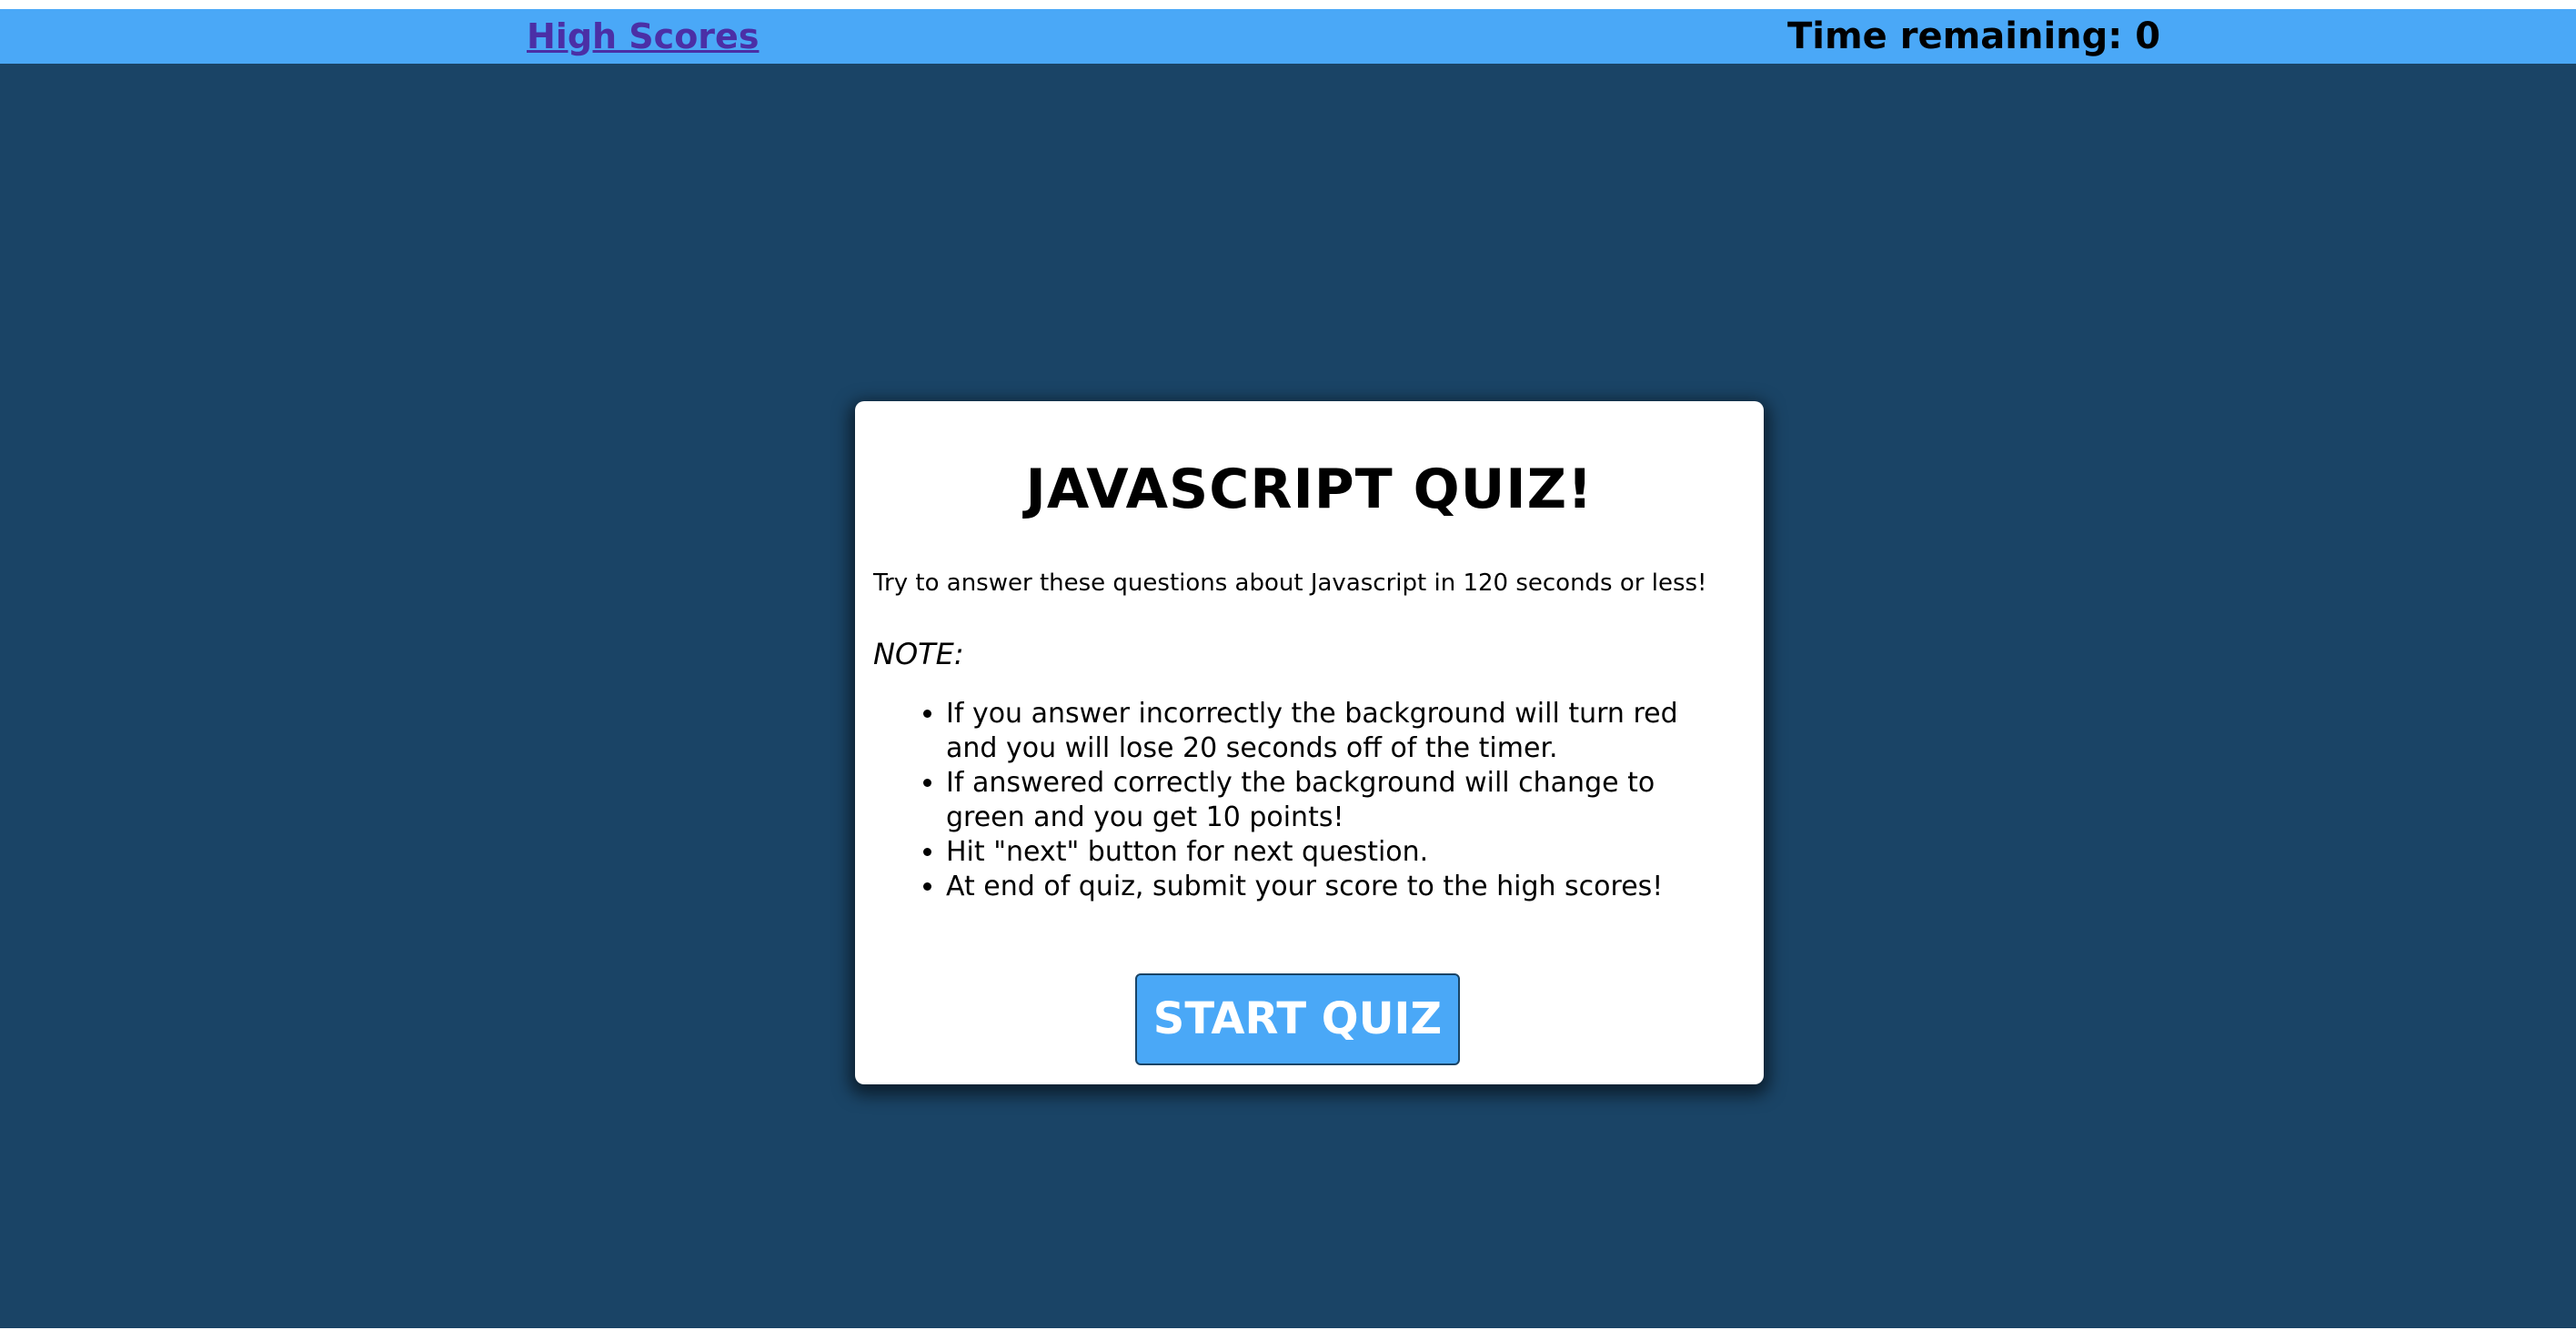  What do you see at coordinates (643, 36) in the screenshot?
I see `high-scores-link: High Scores` at bounding box center [643, 36].